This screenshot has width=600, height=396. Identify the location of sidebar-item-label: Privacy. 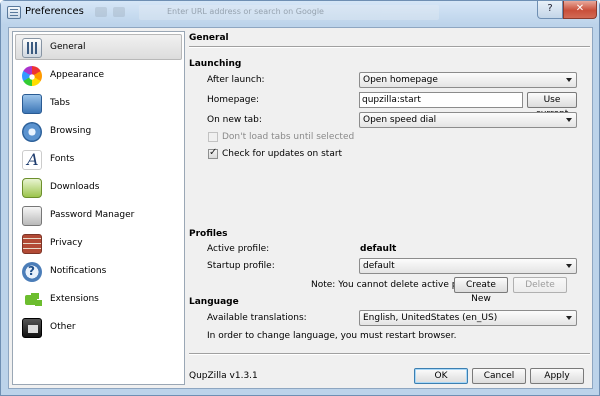
(66, 243).